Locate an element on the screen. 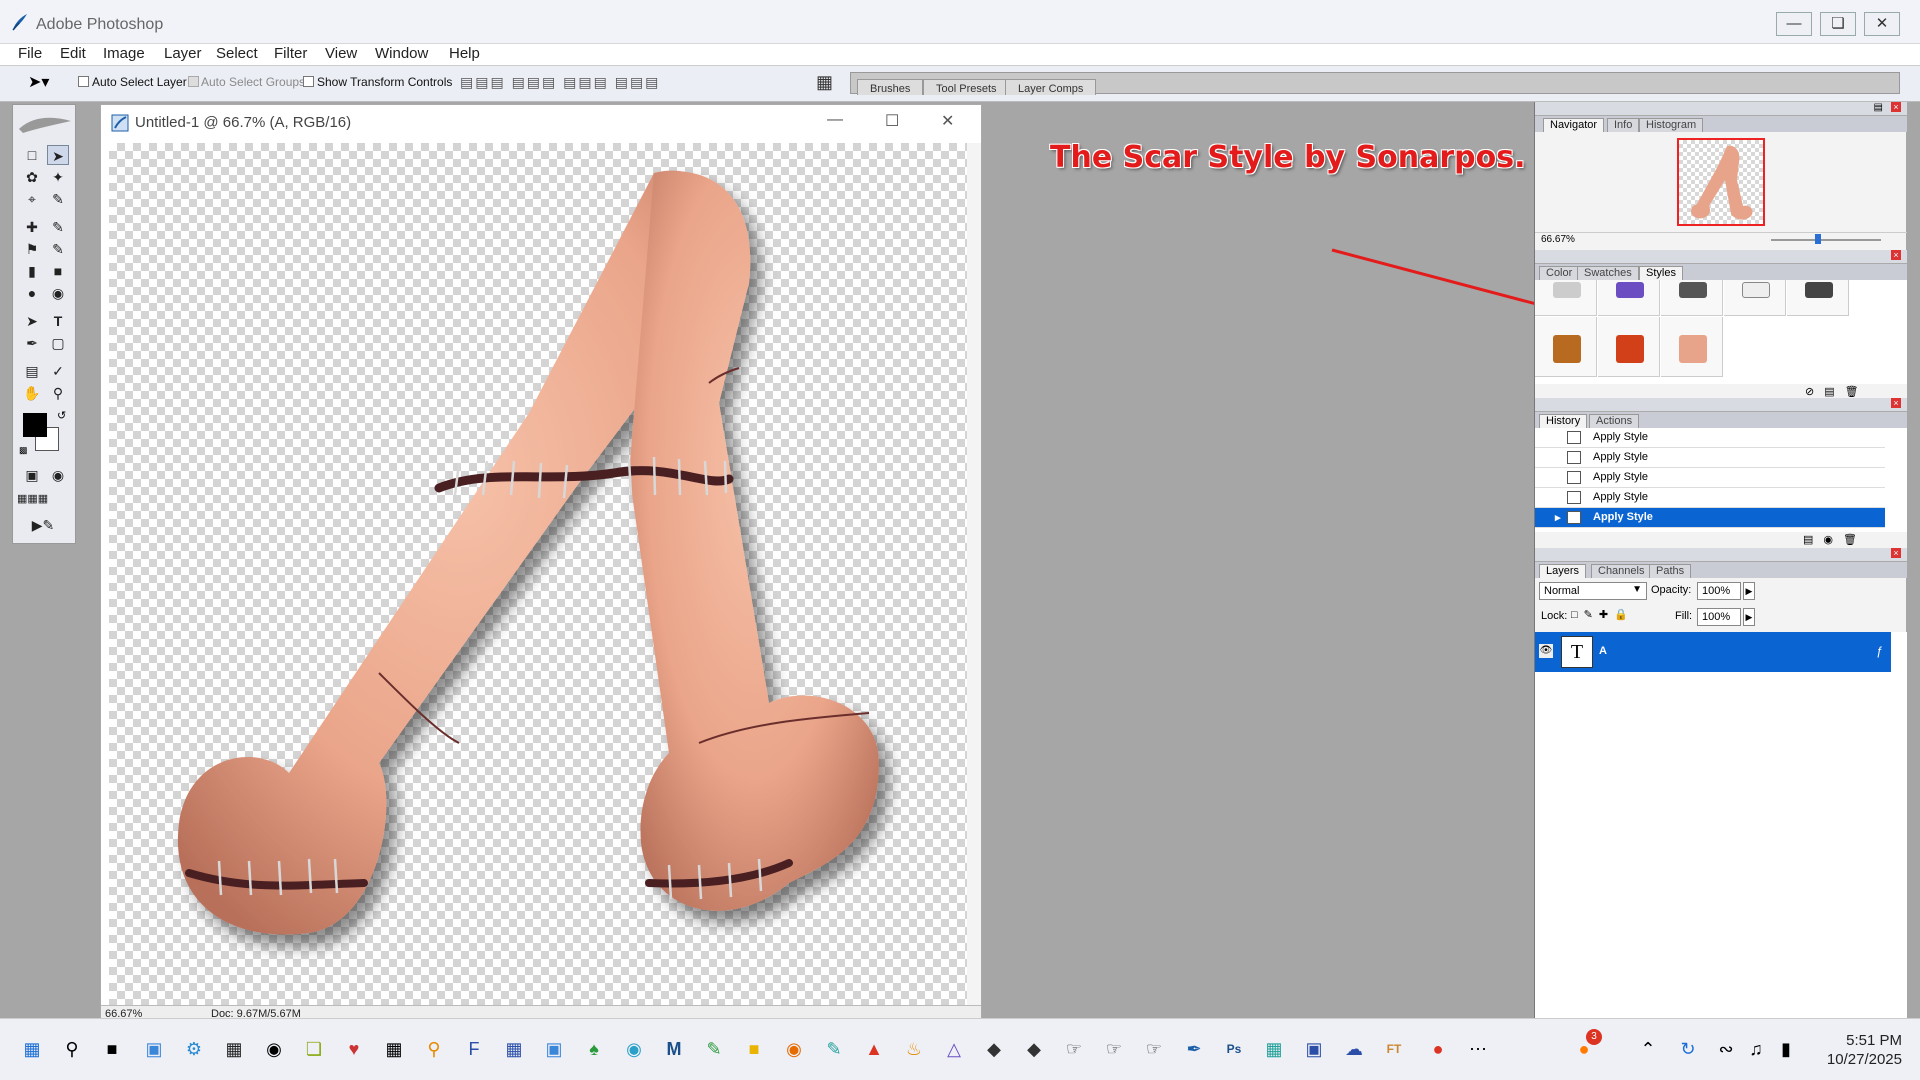 This screenshot has width=1920, height=1080. auto-select-layer-checkbox is located at coordinates (83, 81).